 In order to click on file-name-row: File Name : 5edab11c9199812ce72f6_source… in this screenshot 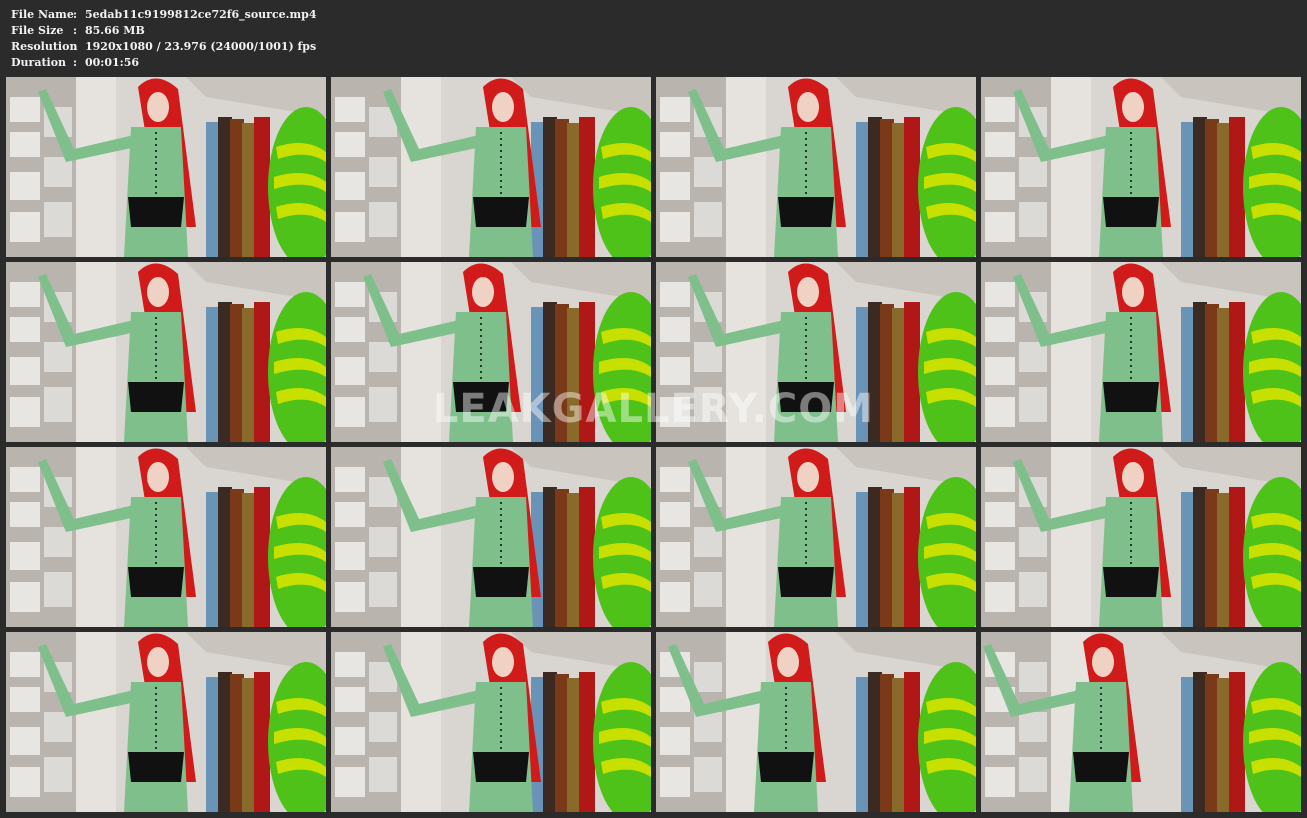, I will do `click(163, 15)`.